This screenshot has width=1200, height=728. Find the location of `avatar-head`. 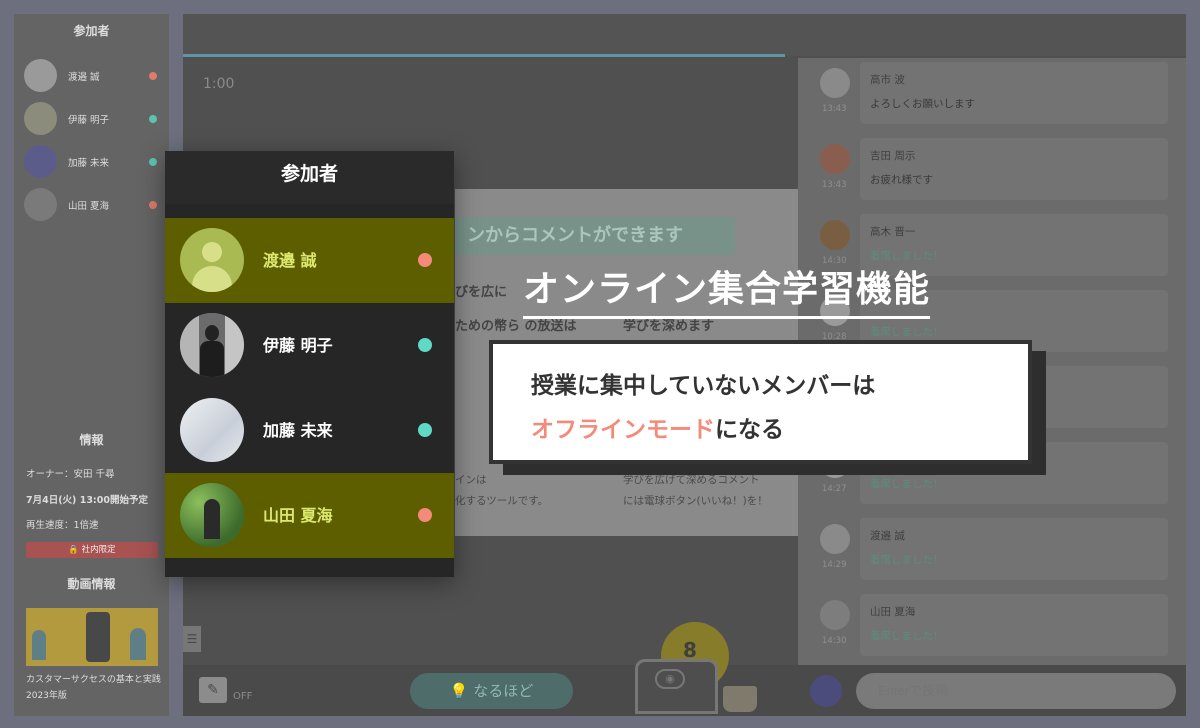

avatar-head is located at coordinates (212, 252).